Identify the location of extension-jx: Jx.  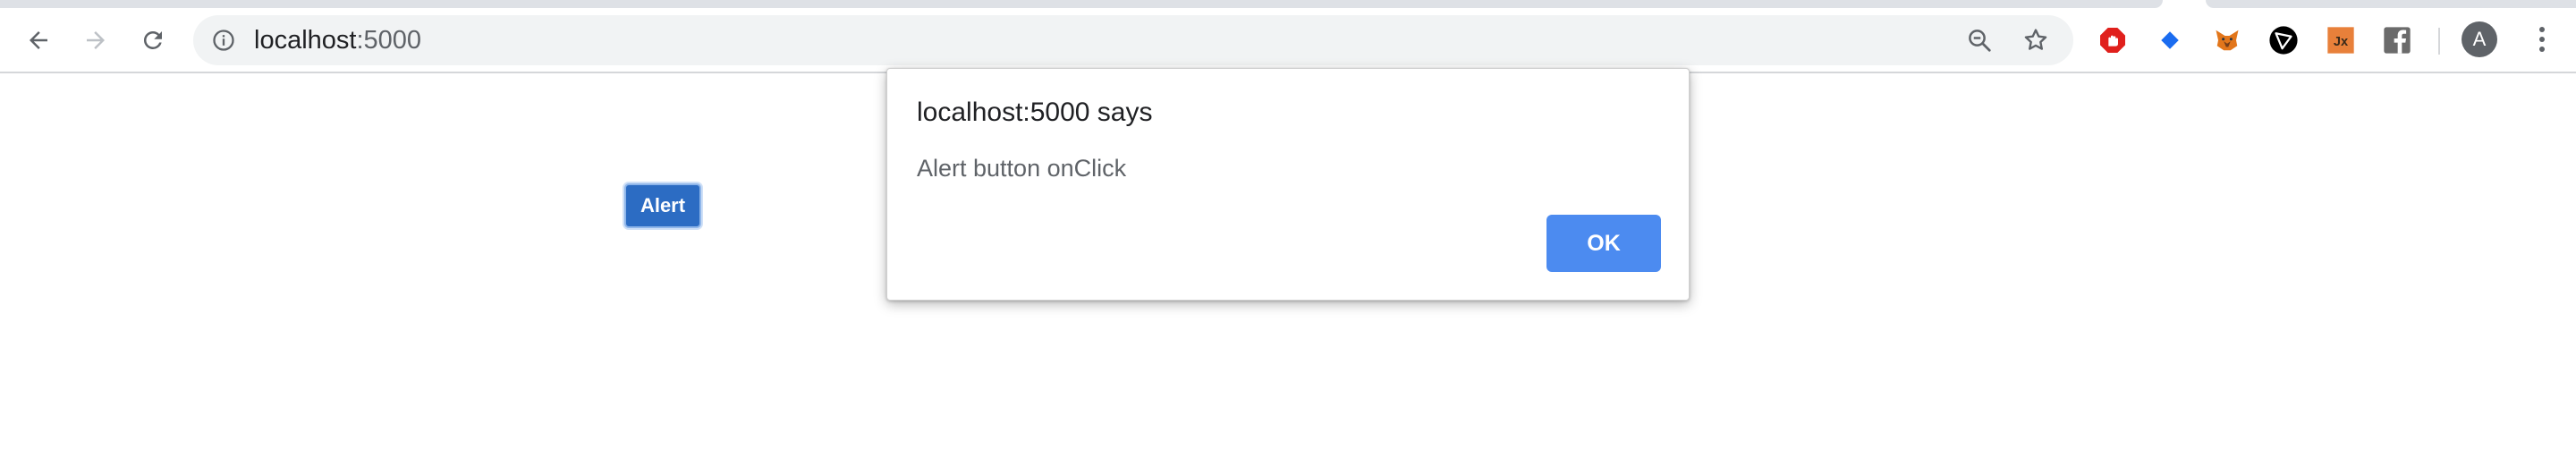
(2341, 40).